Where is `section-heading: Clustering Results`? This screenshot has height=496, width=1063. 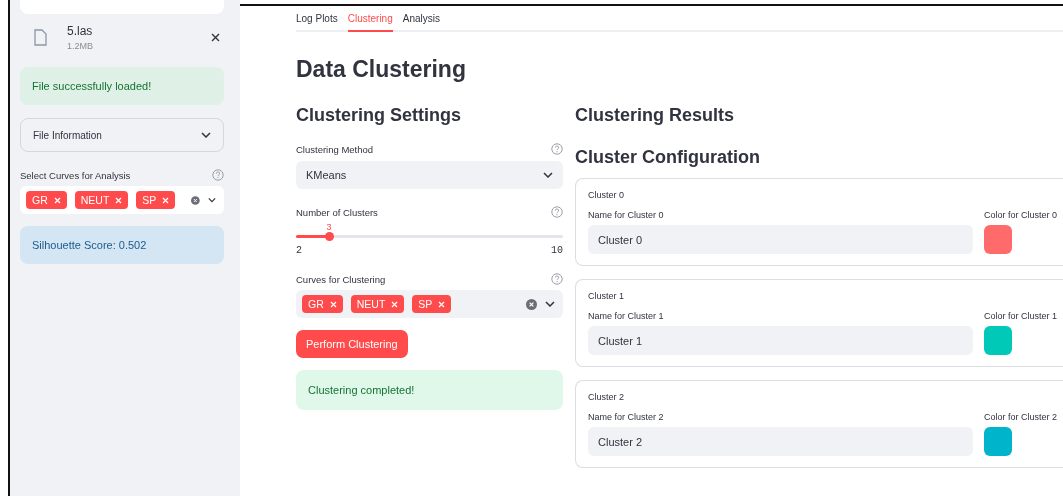 section-heading: Clustering Results is located at coordinates (655, 115).